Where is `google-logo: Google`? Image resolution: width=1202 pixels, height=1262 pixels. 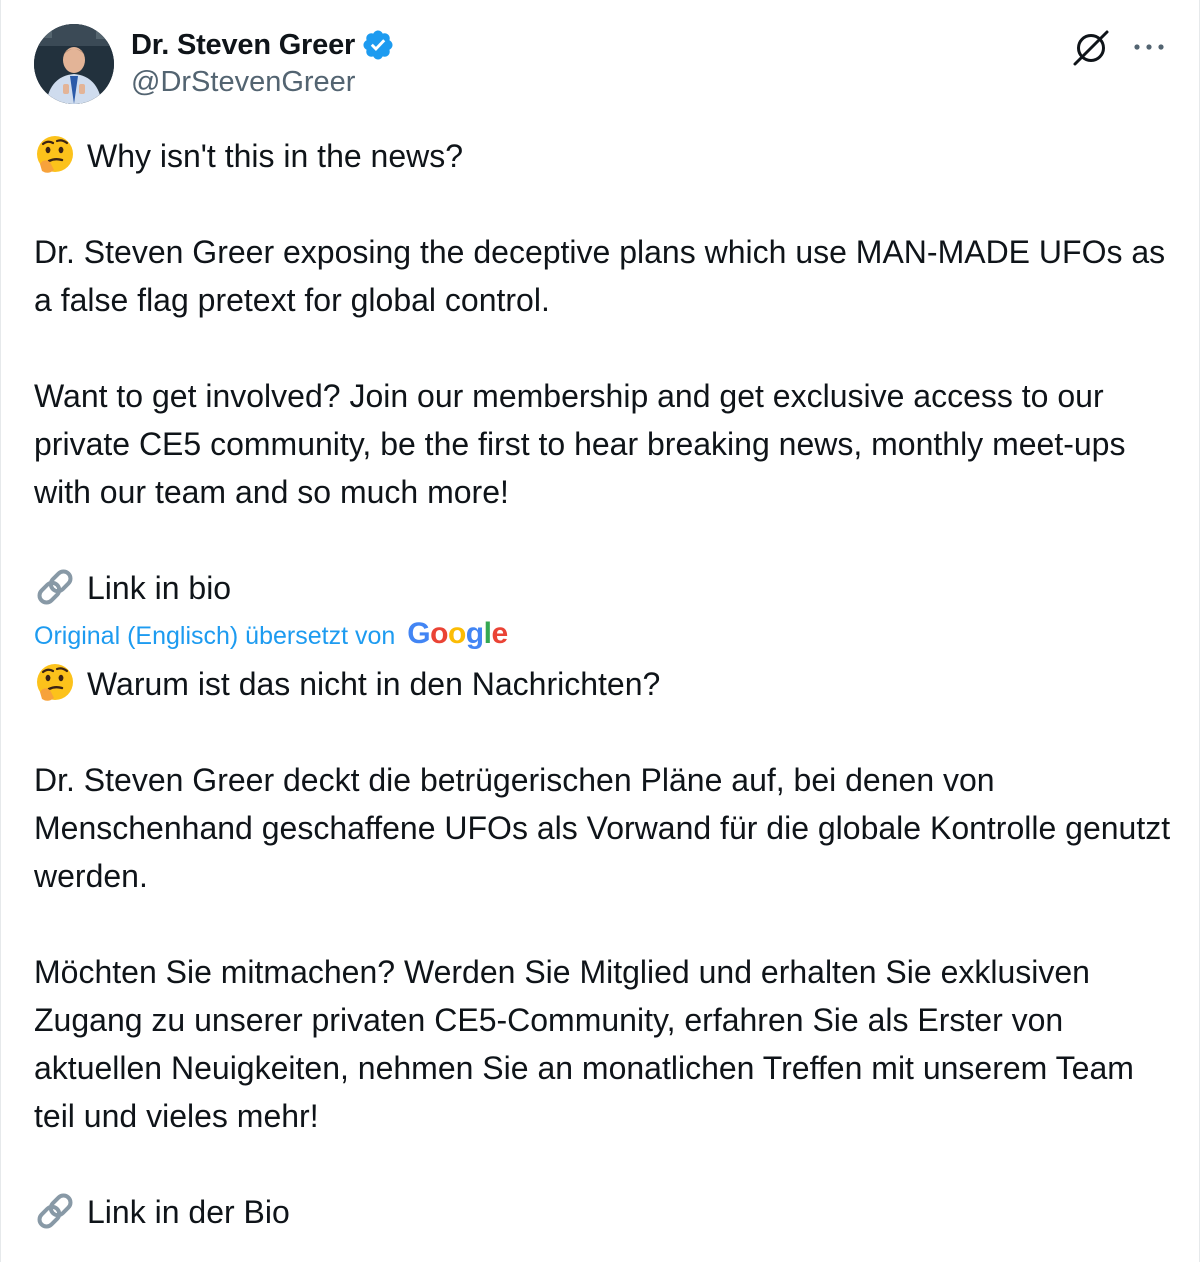
google-logo: Google is located at coordinates (457, 633).